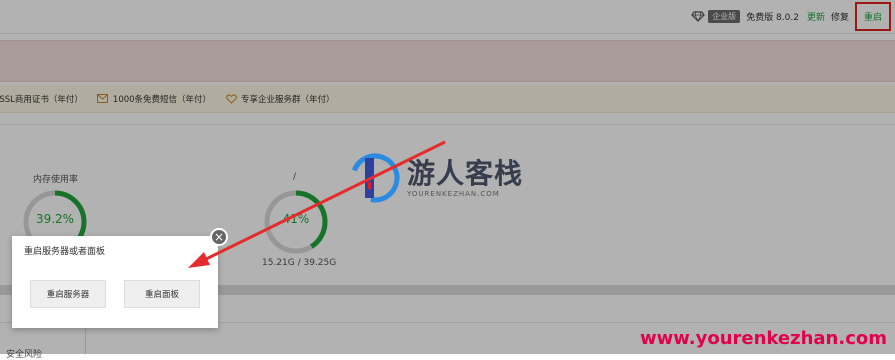  What do you see at coordinates (453, 194) in the screenshot?
I see `watermark-brand-sub: YOURENKEZHAN.COM` at bounding box center [453, 194].